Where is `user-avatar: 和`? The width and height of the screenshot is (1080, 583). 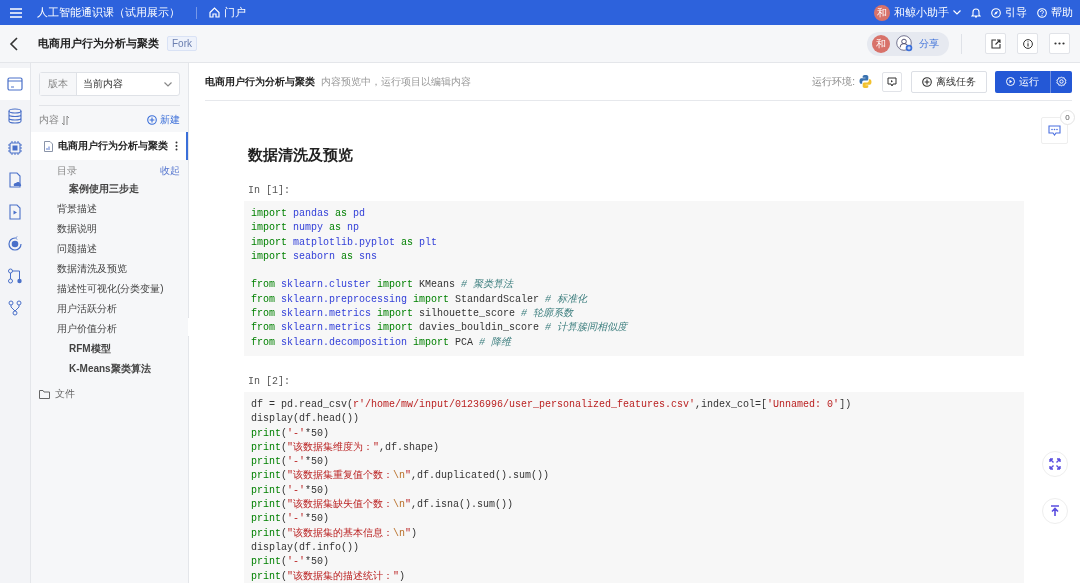 user-avatar: 和 is located at coordinates (882, 12).